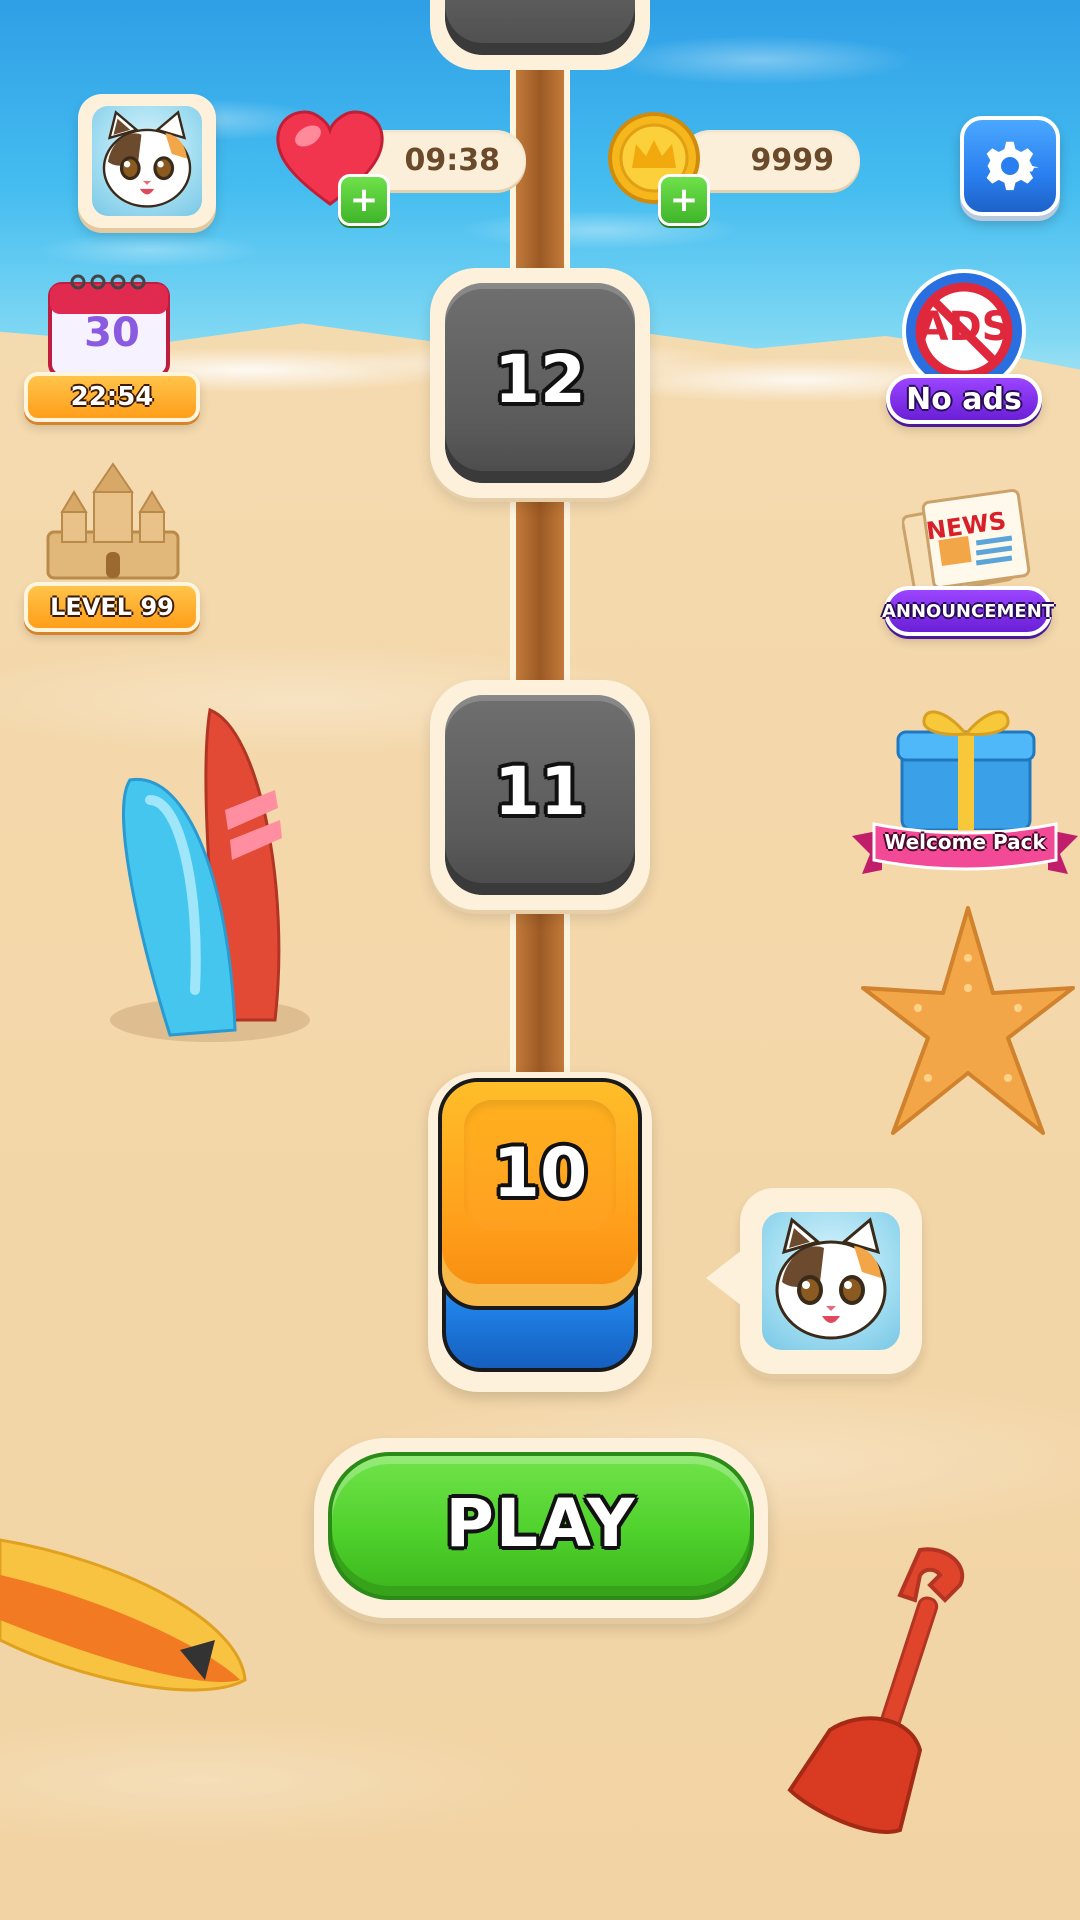 The height and width of the screenshot is (1920, 1080). What do you see at coordinates (966, 542) in the screenshot?
I see `newspaper-icon` at bounding box center [966, 542].